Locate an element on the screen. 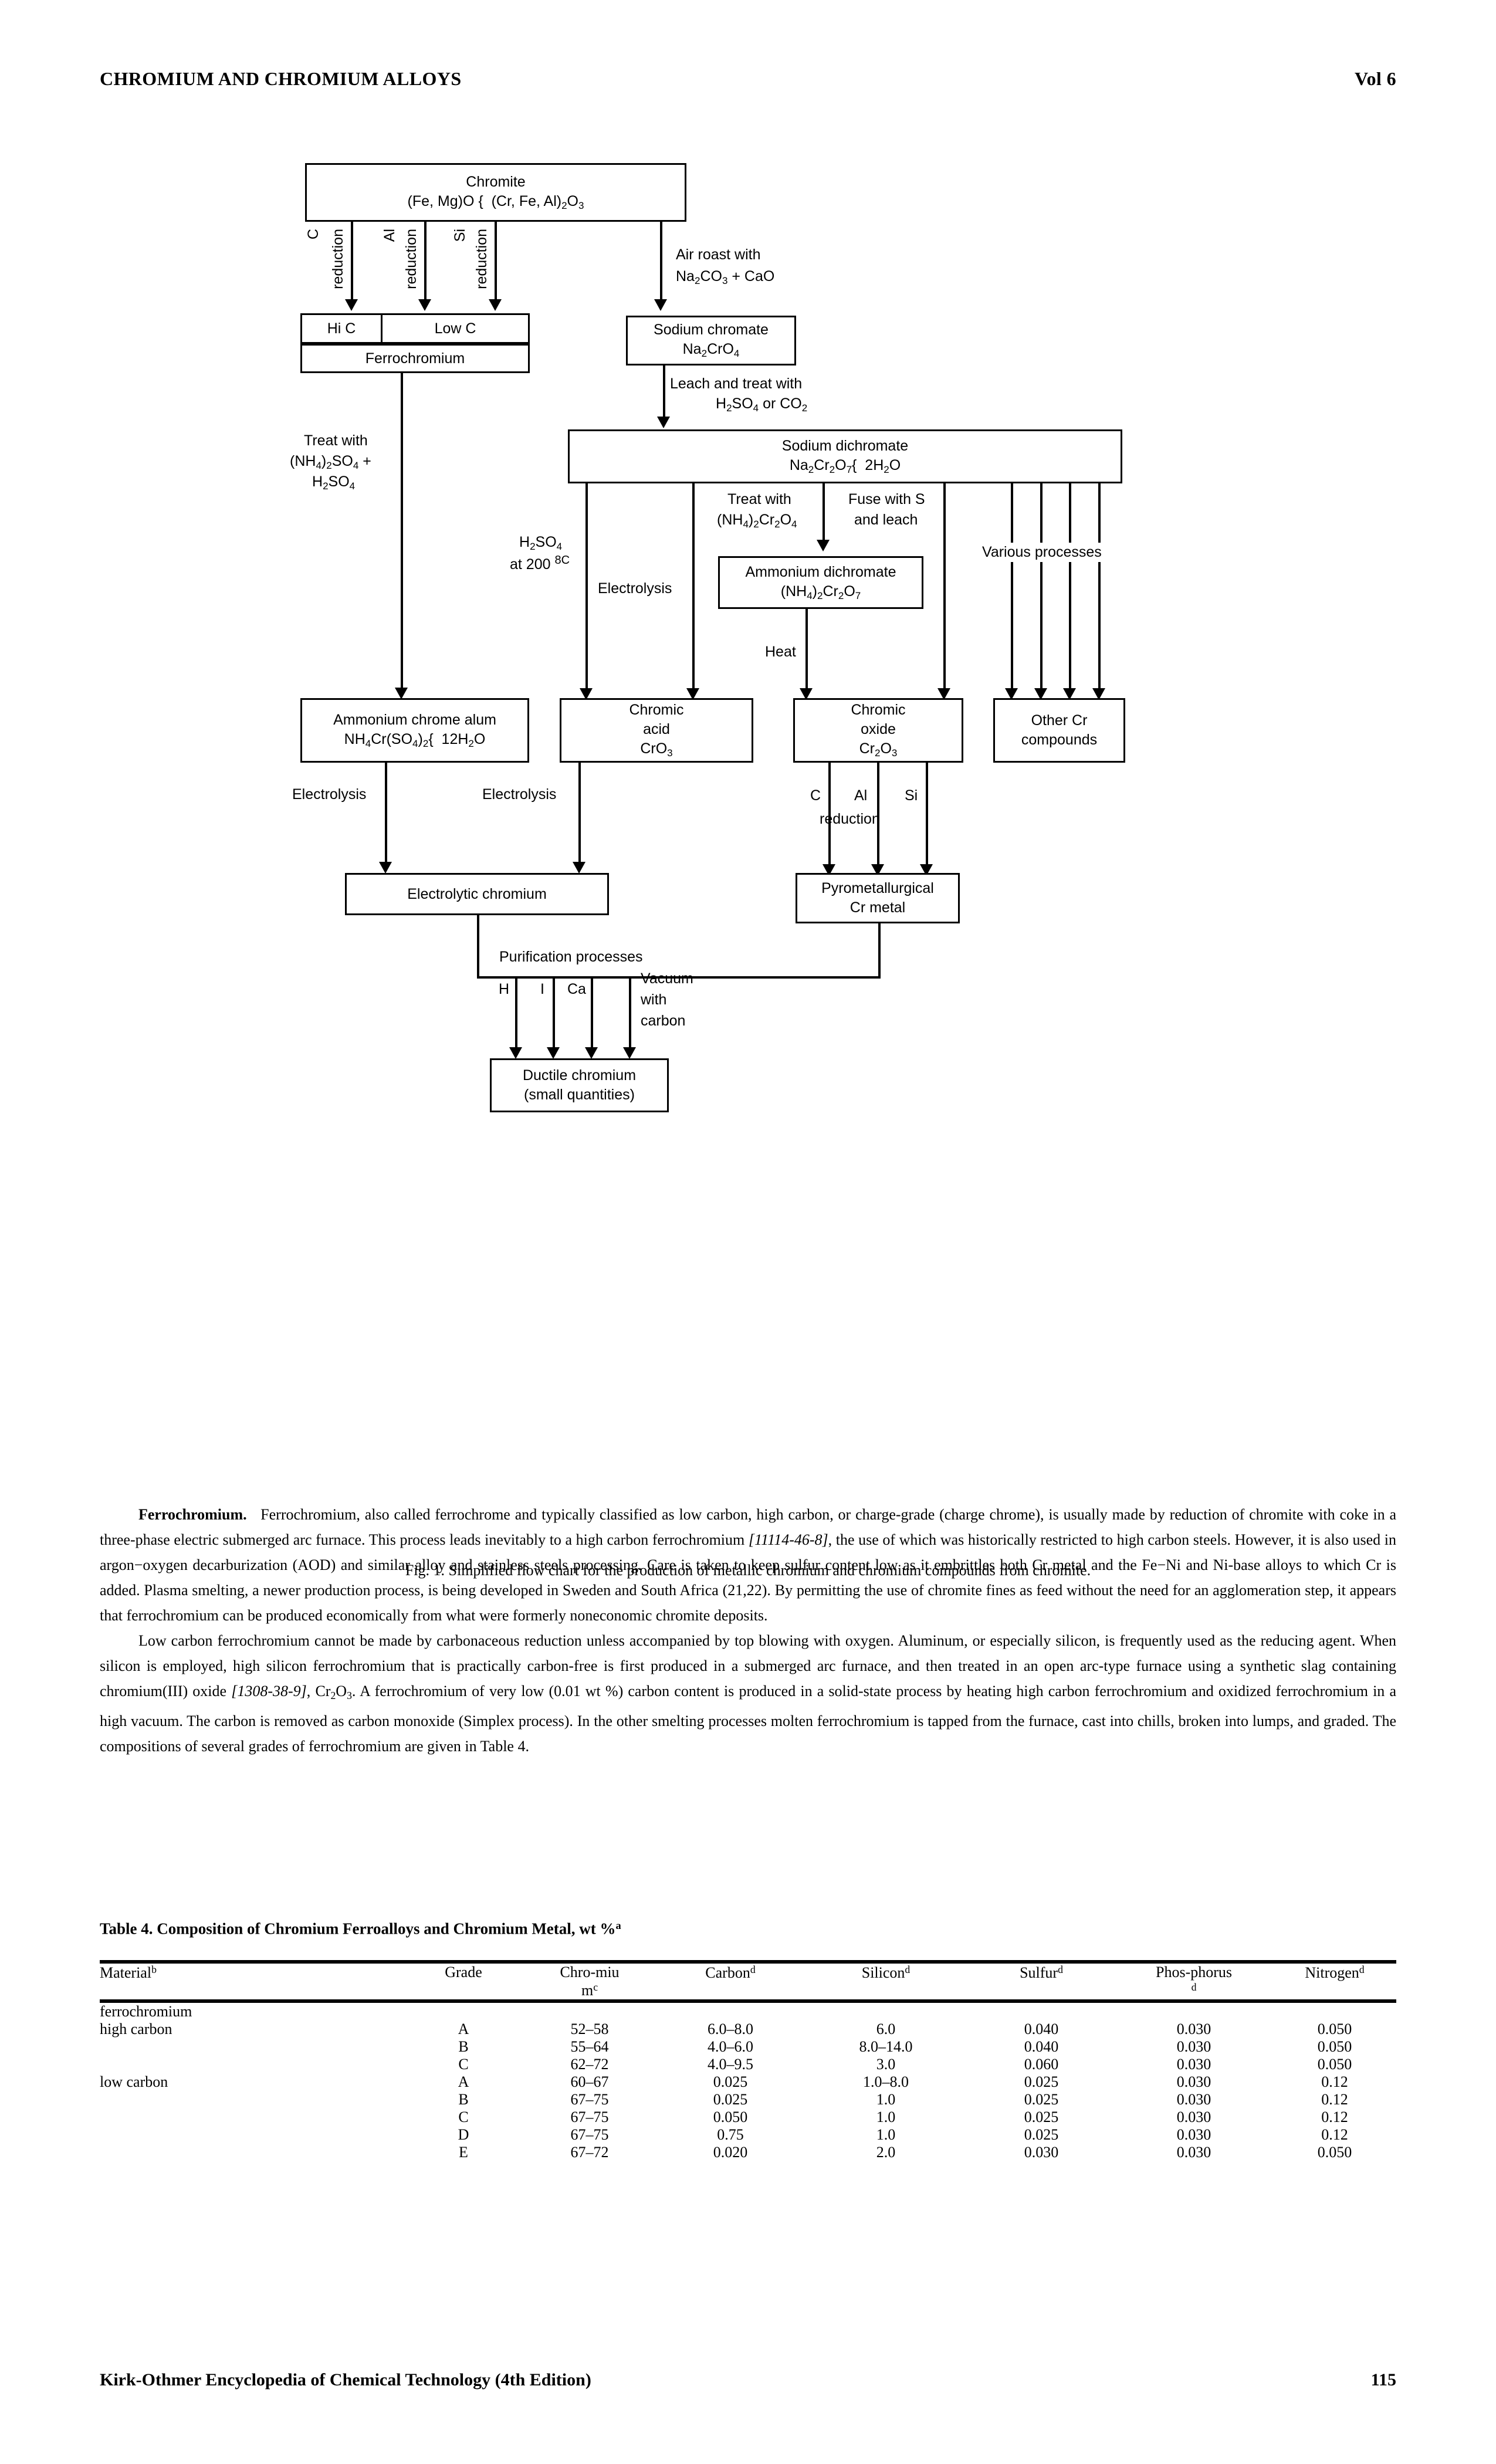 Image resolution: width=1496 pixels, height=2464 pixels. node-ductile-chromium: Ductile chromium (small quantities) is located at coordinates (579, 1085).